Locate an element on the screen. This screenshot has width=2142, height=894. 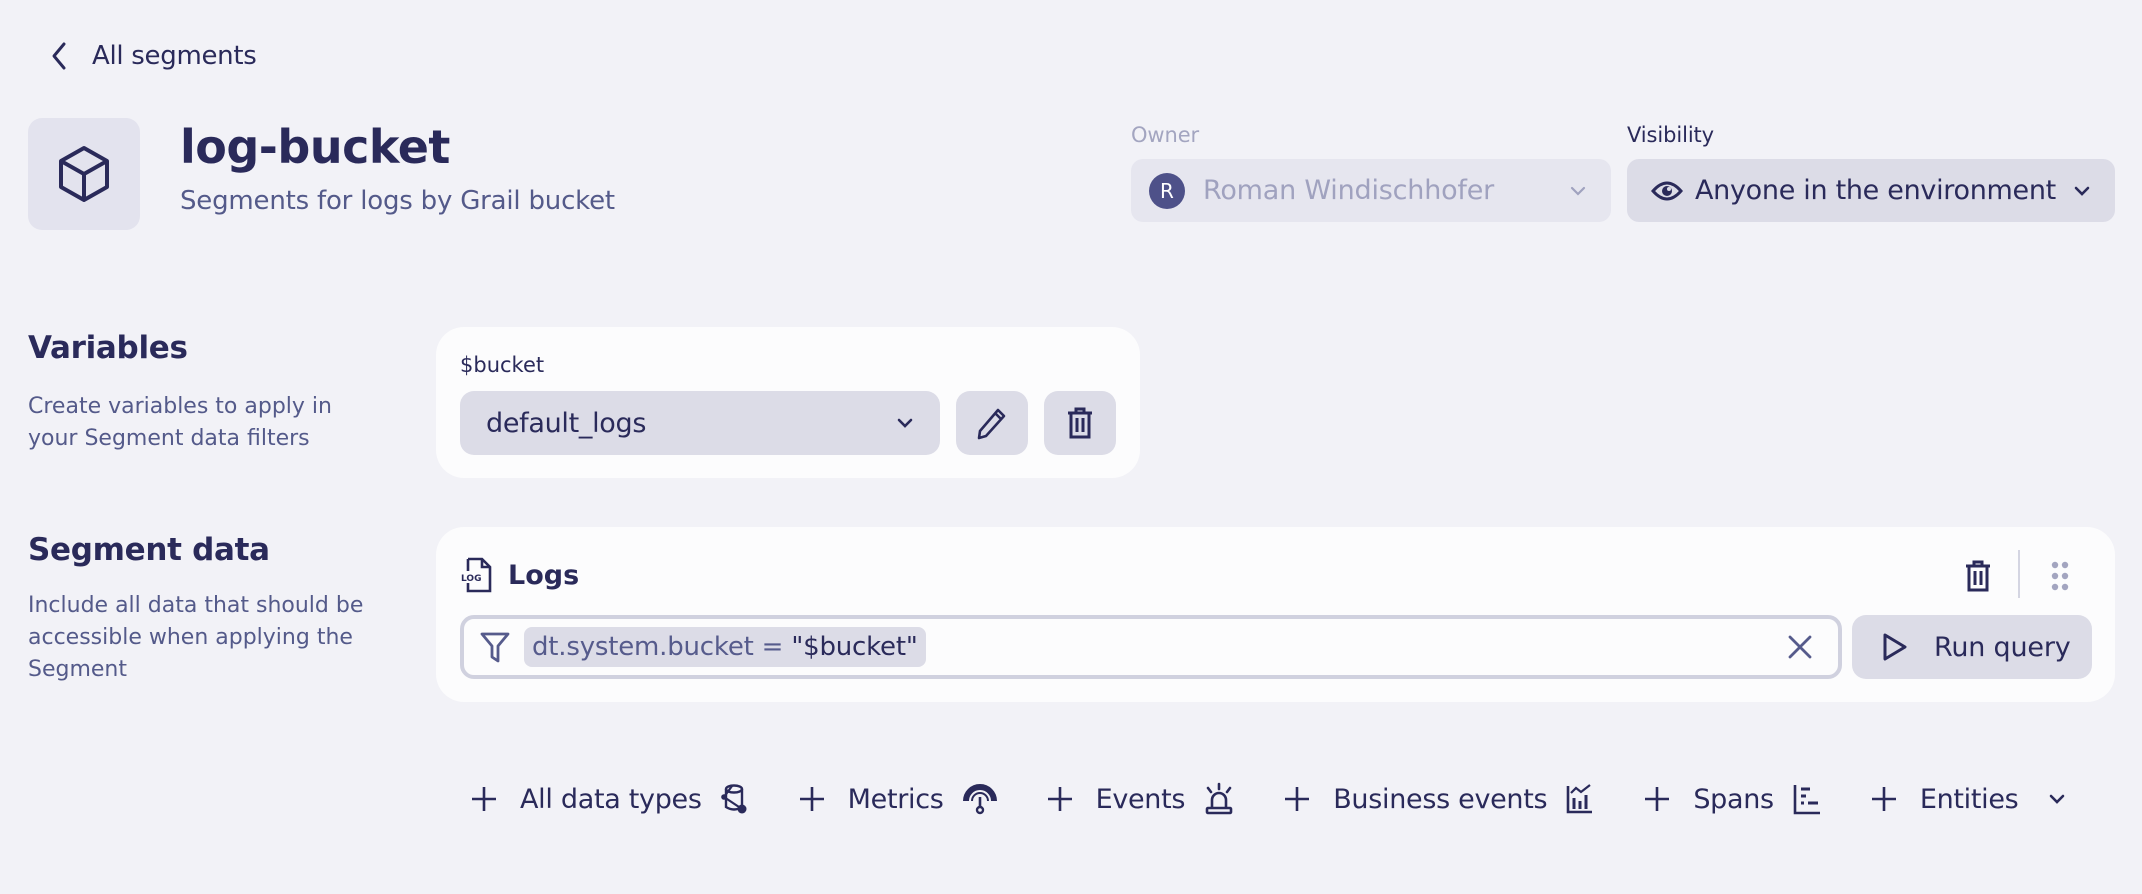
delete-block-button is located at coordinates (1978, 576).